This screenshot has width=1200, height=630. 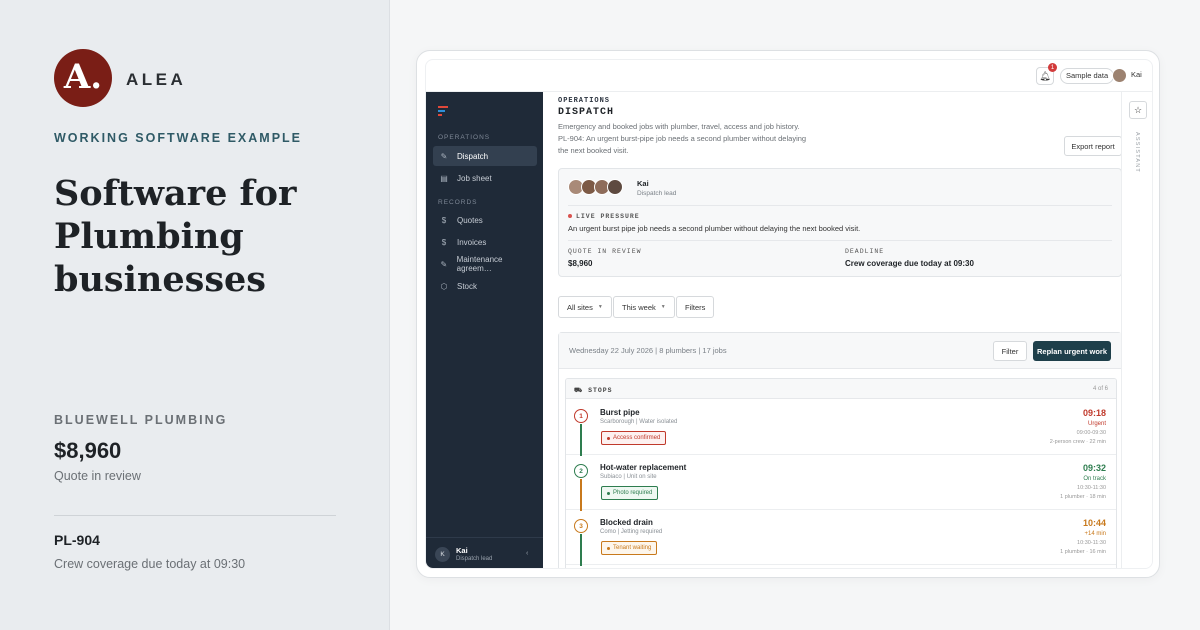 What do you see at coordinates (1083, 552) in the screenshot?
I see `stop-crew: 1 plumber · 16 min` at bounding box center [1083, 552].